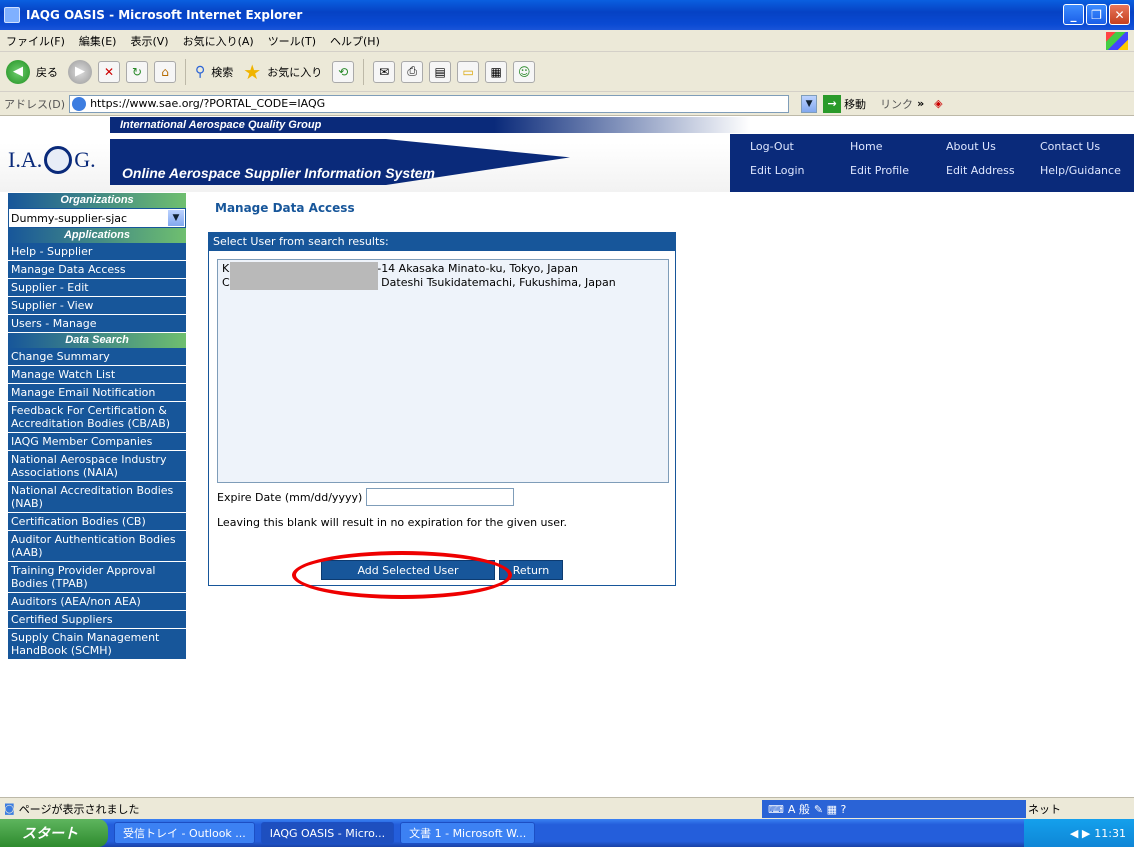 This screenshot has width=1134, height=847. Describe the element at coordinates (97, 324) in the screenshot. I see `sidebar-item-users-manage: Users - Manage` at that location.